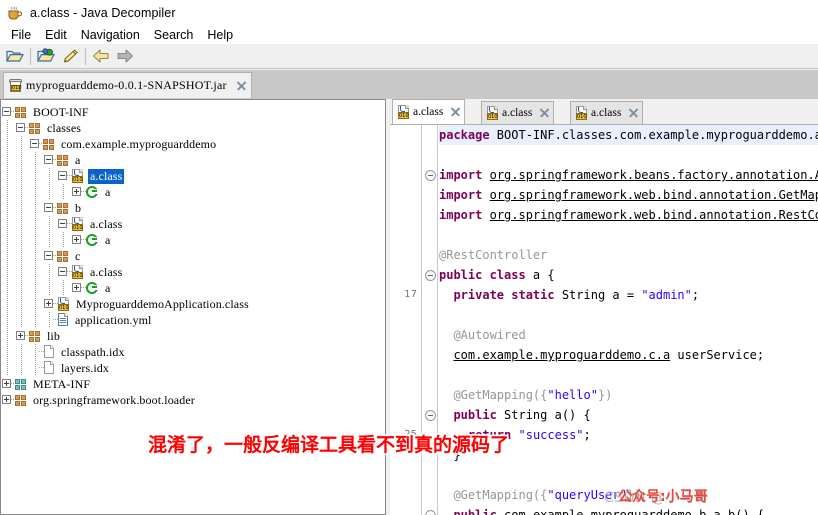  I want to click on tree-node-b: b, so click(193, 208).